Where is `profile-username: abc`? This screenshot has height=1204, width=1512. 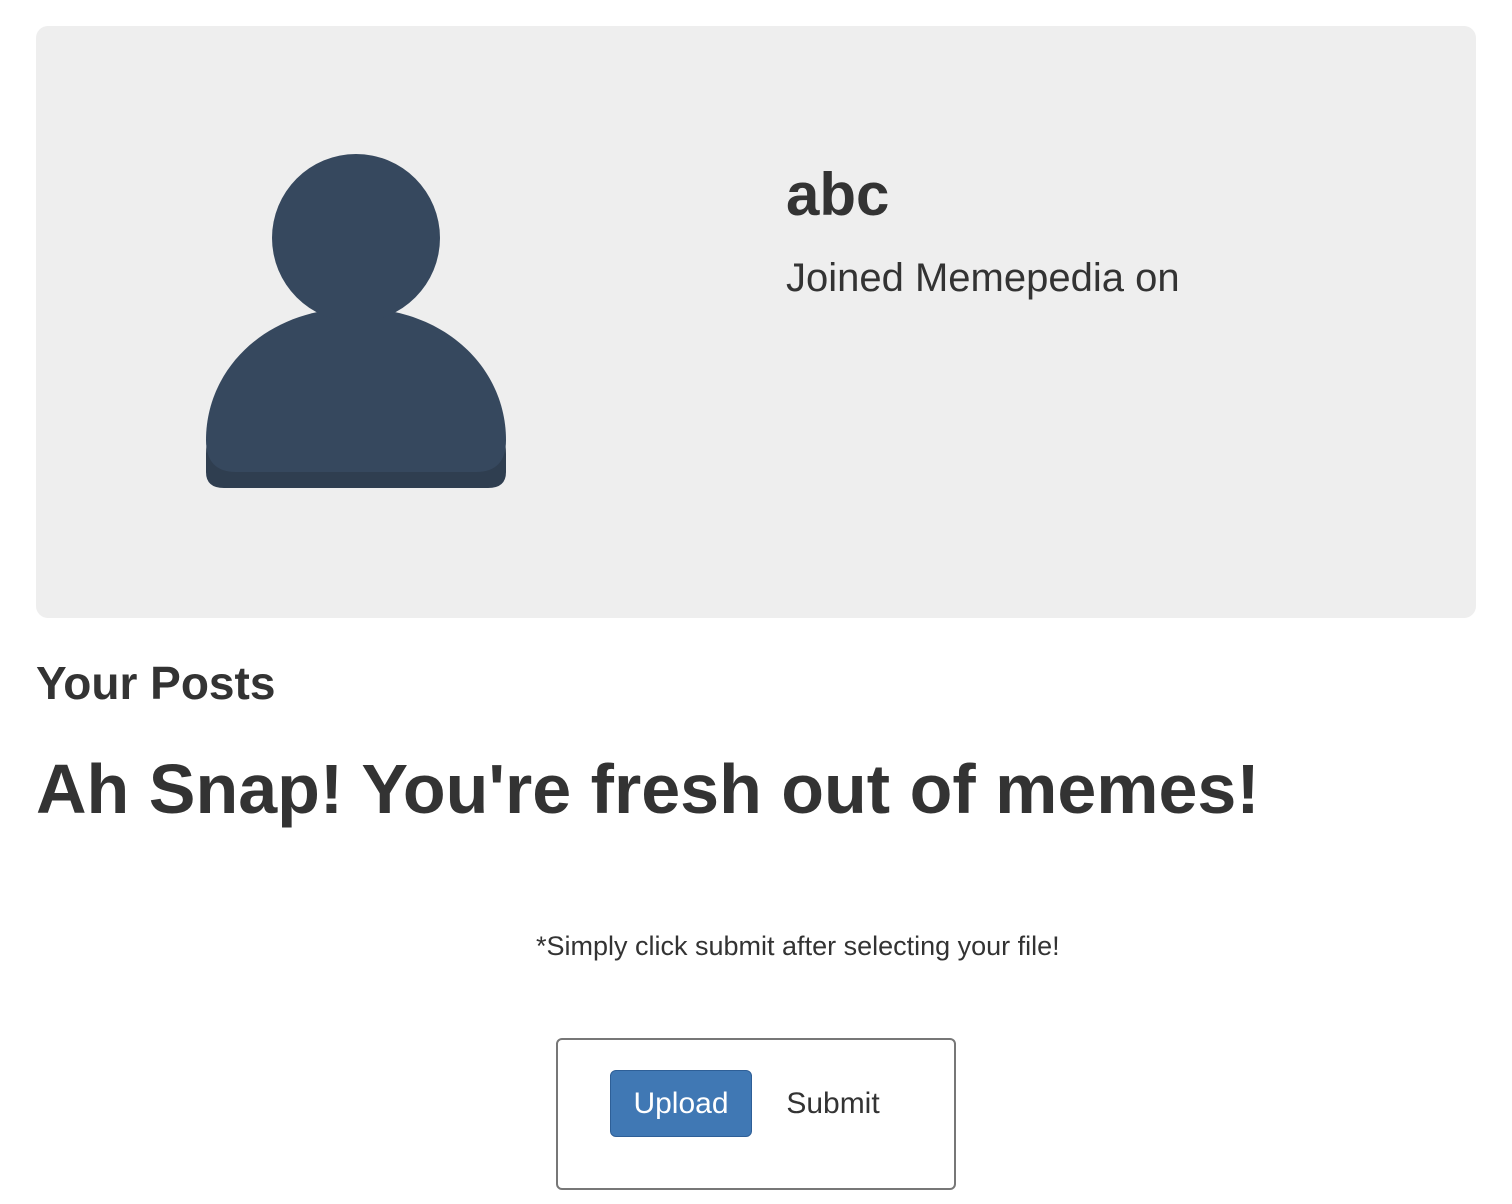 profile-username: abc is located at coordinates (838, 194).